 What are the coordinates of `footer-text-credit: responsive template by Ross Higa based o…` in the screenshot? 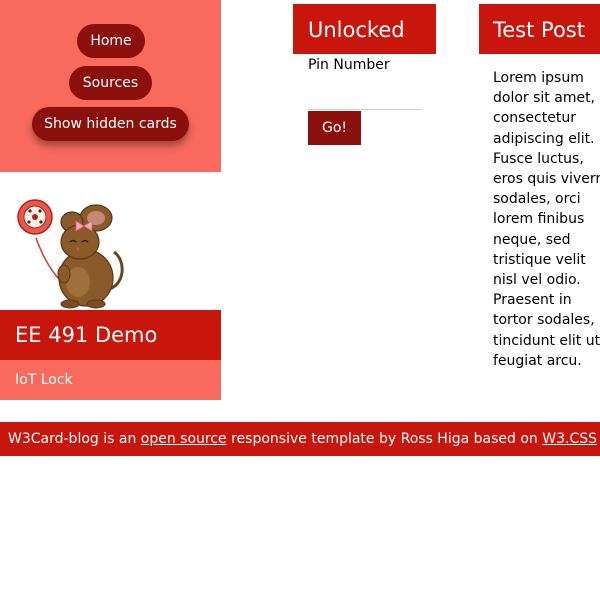 It's located at (384, 439).